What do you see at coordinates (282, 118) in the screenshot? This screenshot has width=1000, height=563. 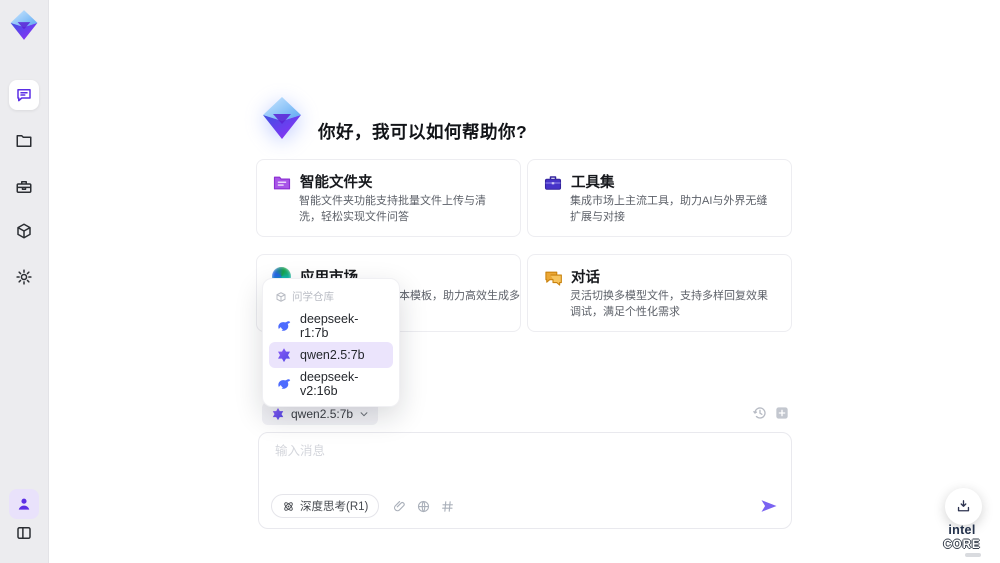 I see `greeting-logo-icon` at bounding box center [282, 118].